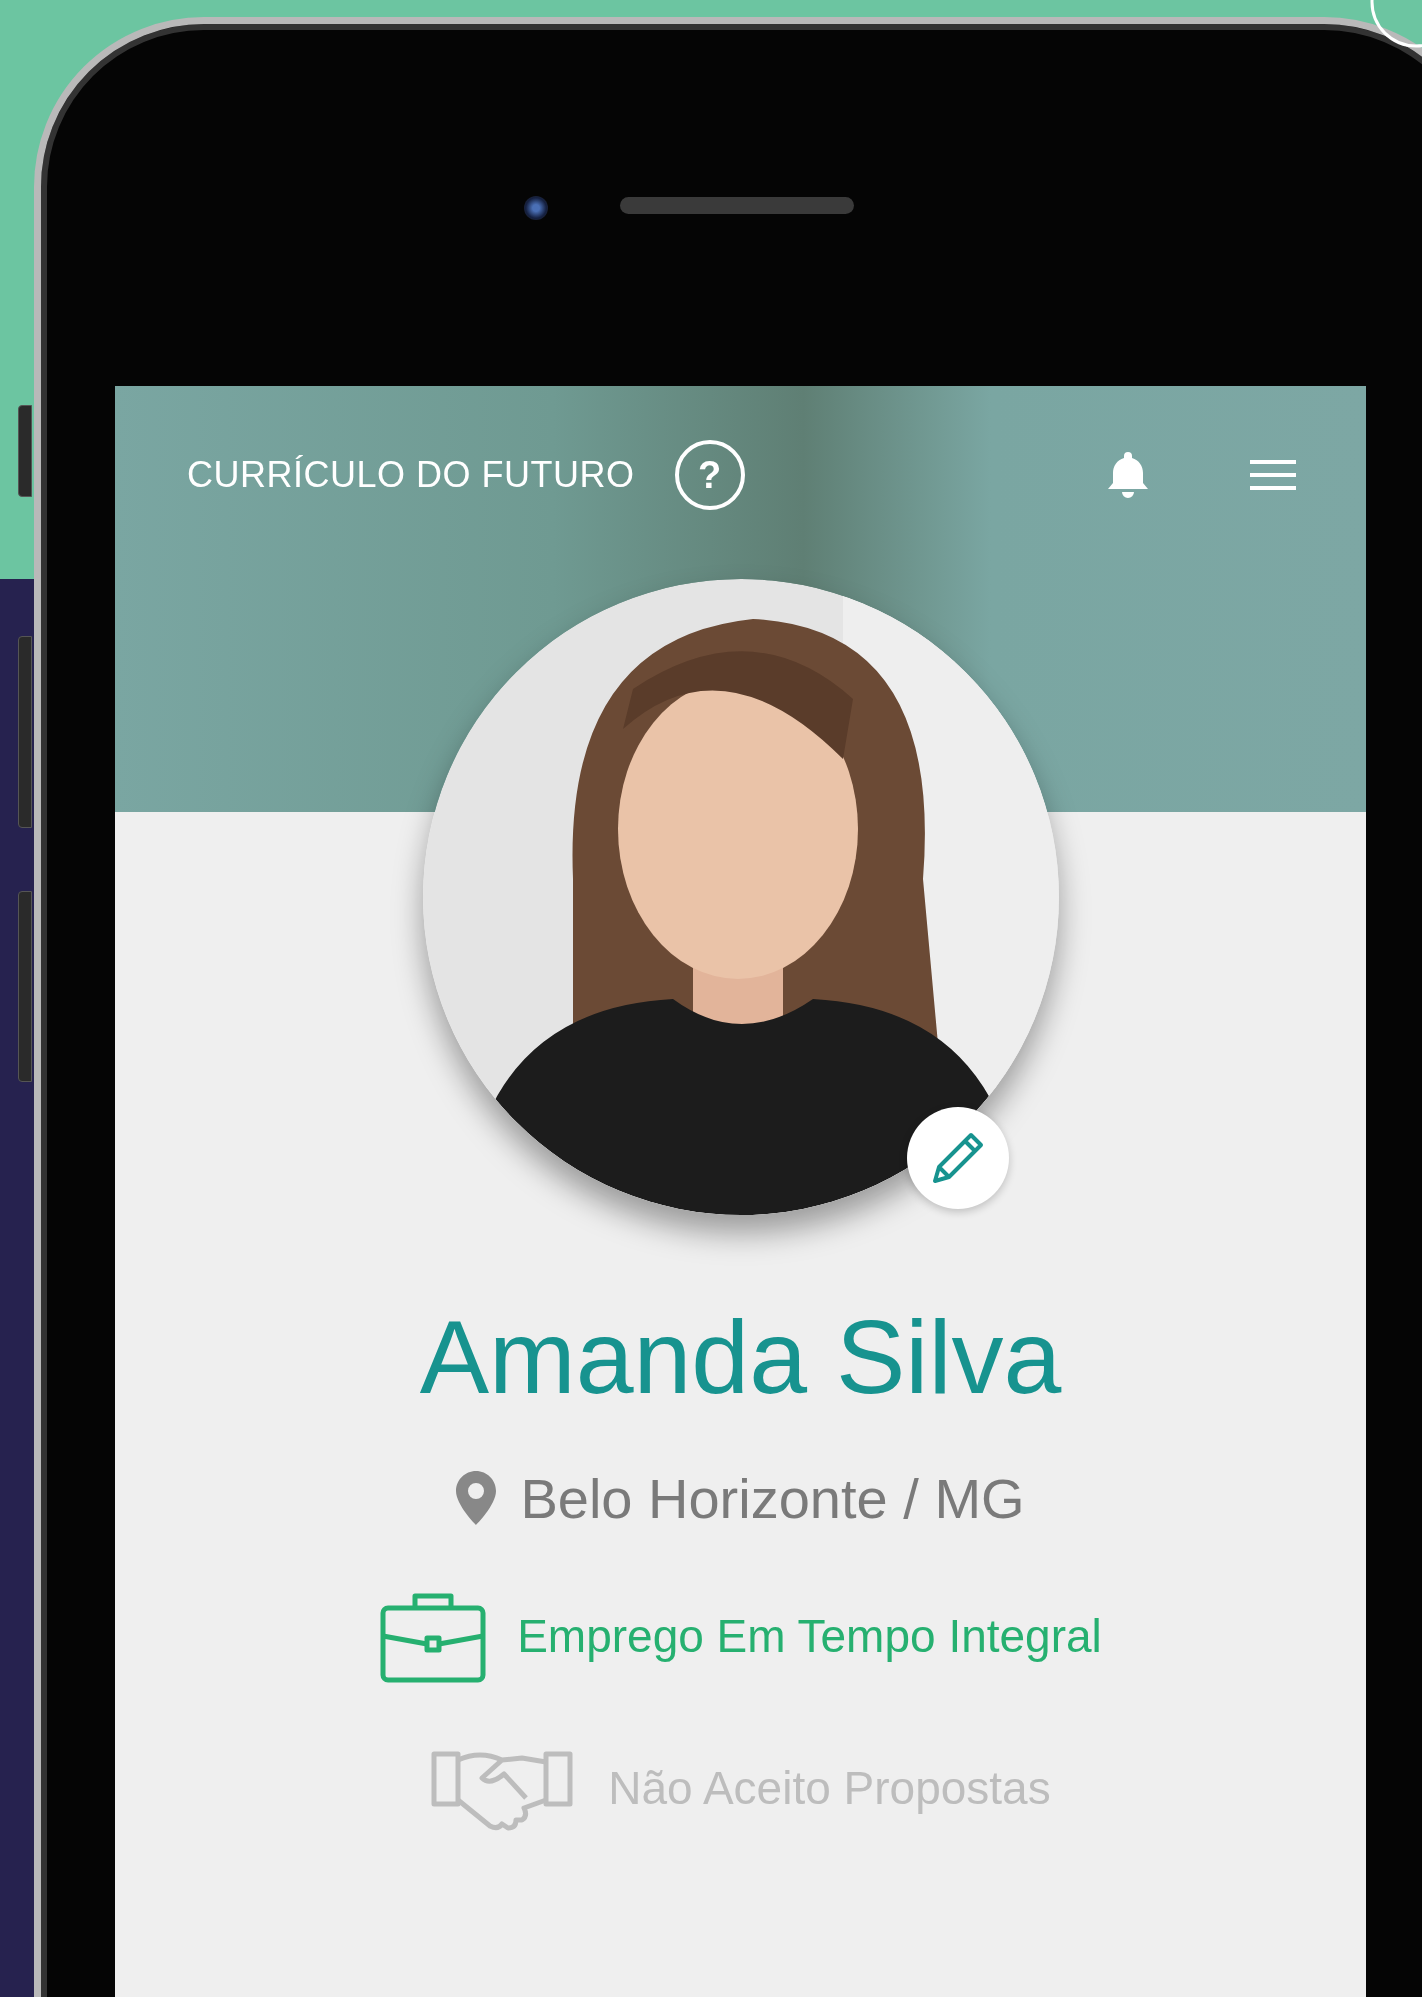 The image size is (1422, 1997). I want to click on bell-icon, so click(1128, 475).